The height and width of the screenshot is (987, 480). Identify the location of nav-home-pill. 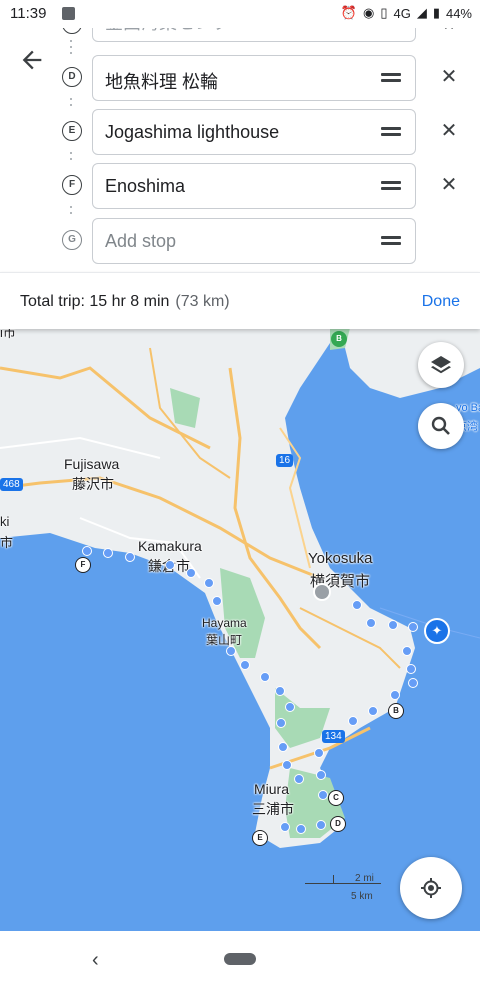
(240, 959).